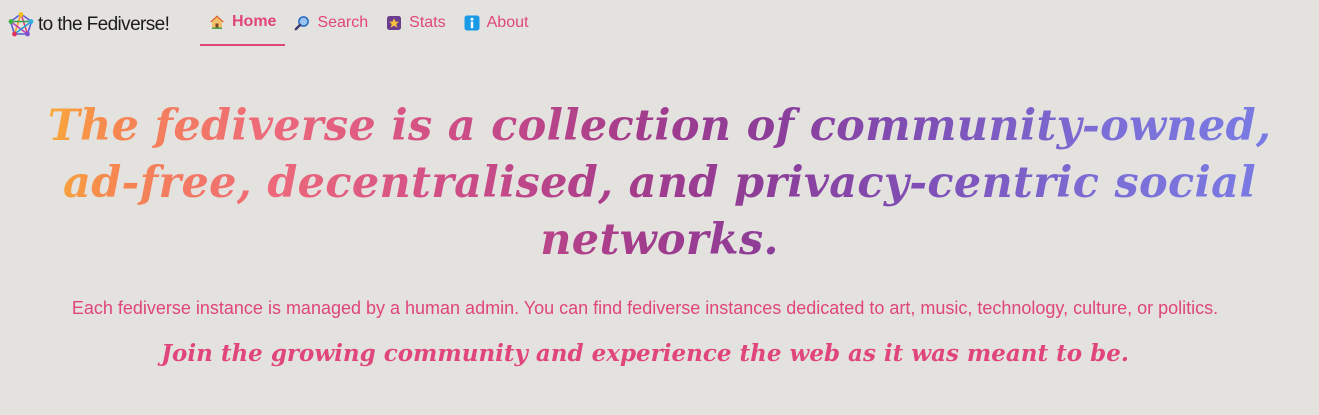 The height and width of the screenshot is (415, 1319). I want to click on nav-item-home: Home, so click(243, 23).